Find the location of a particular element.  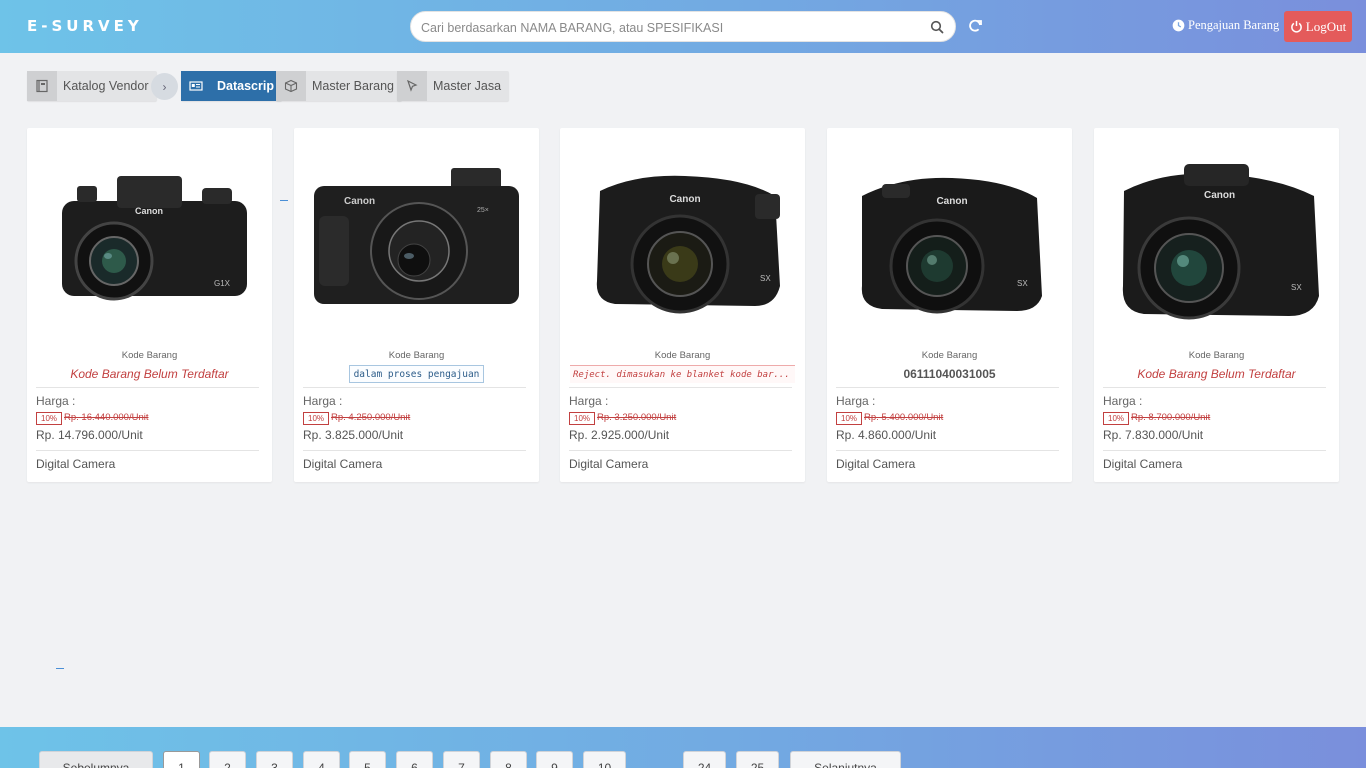

breadcrumb-master-barang: Master Barang is located at coordinates (339, 86).